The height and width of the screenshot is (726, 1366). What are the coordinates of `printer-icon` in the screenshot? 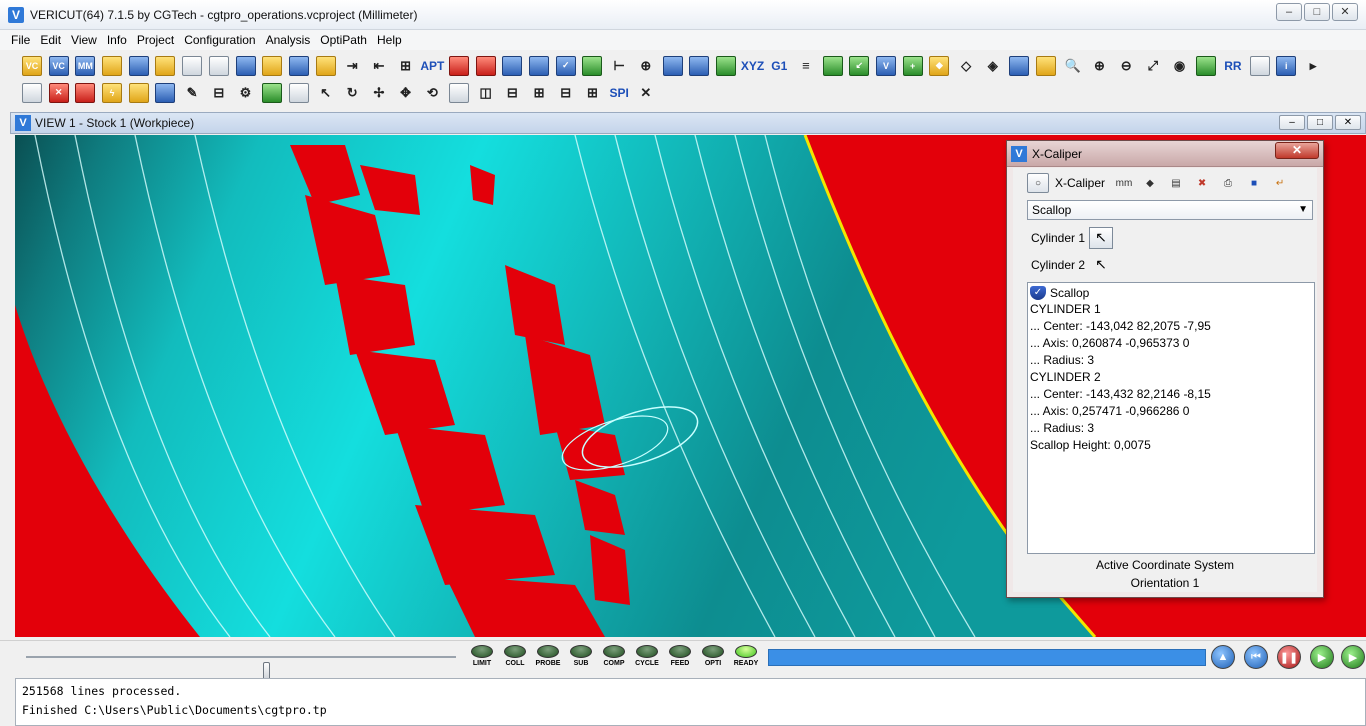 It's located at (298, 92).